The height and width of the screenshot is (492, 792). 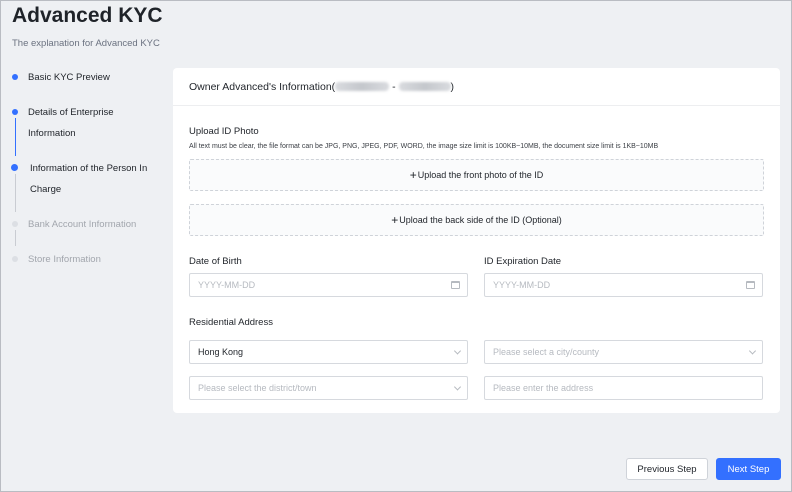 I want to click on dob-input: YYYY-MM-DD, so click(x=328, y=285).